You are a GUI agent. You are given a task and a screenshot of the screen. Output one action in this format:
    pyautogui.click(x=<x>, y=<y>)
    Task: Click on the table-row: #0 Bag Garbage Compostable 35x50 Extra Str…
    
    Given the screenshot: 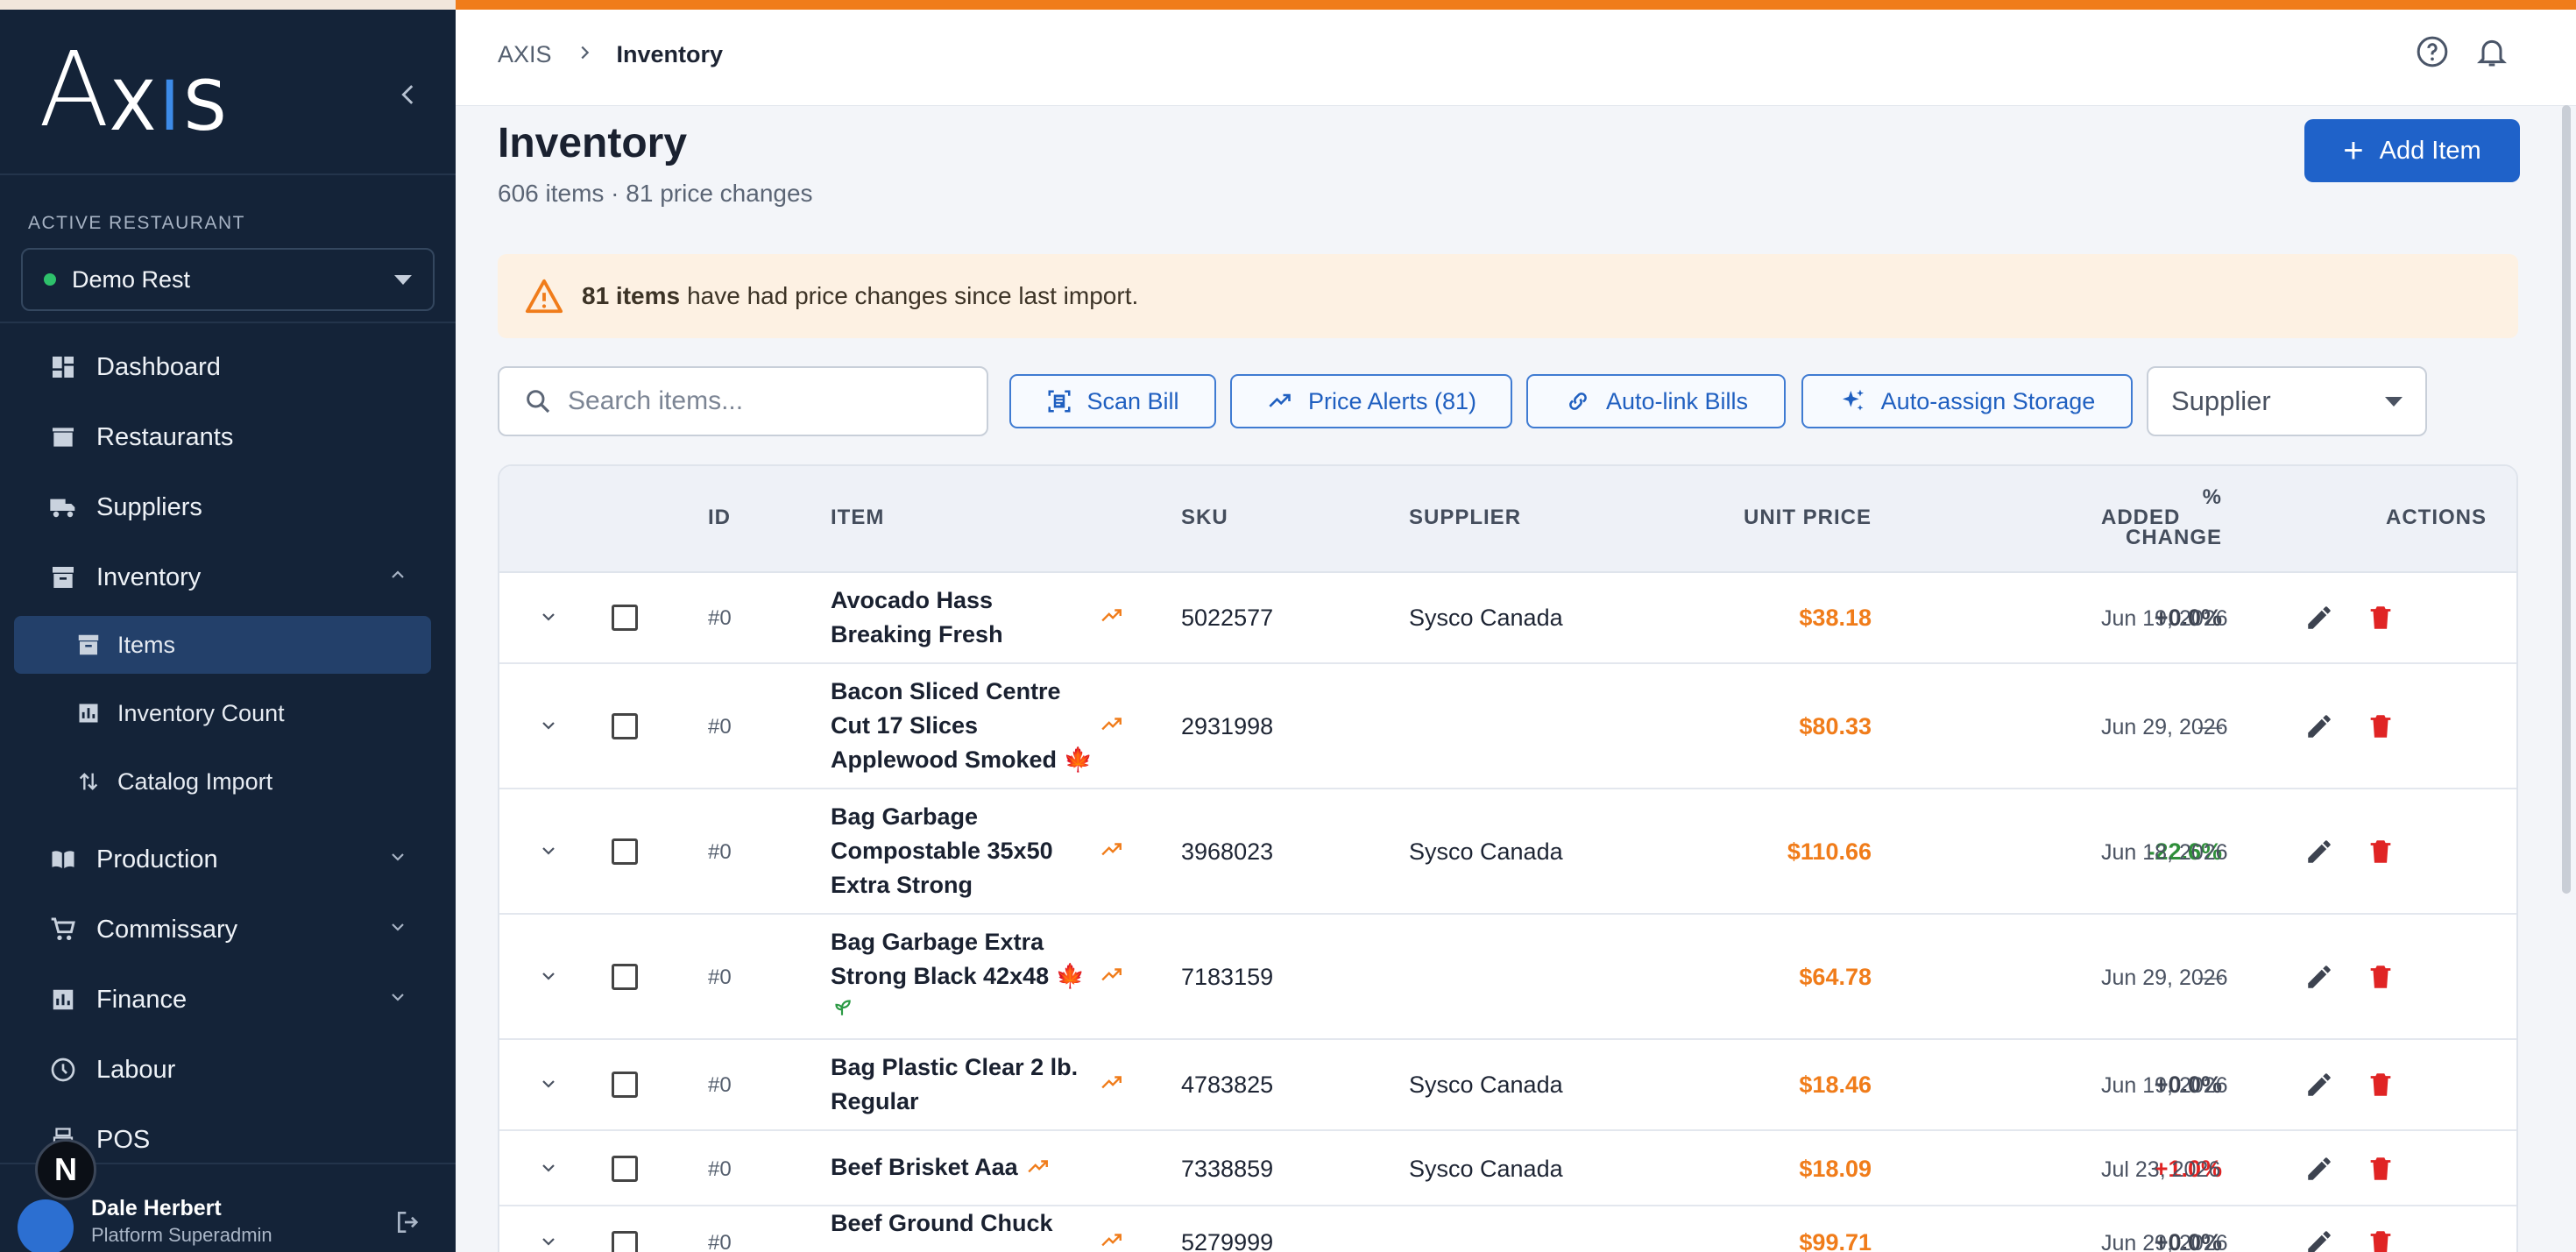 What is the action you would take?
    pyautogui.click(x=1507, y=852)
    